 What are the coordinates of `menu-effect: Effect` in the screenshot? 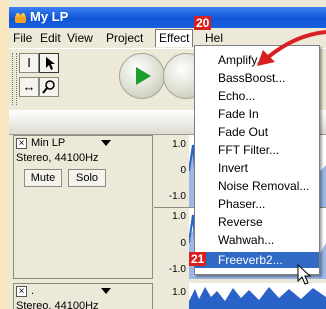 It's located at (174, 38).